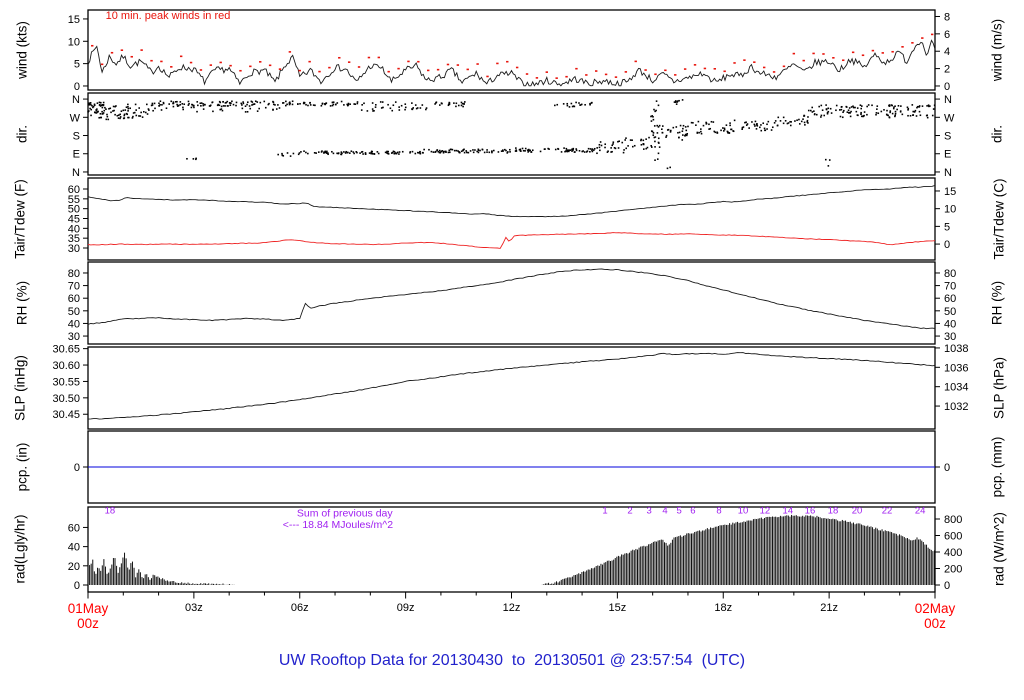 The image size is (1024, 700). Describe the element at coordinates (999, 388) in the screenshot. I see `y-axis-label-right-slp: SLP (hPa)` at that location.